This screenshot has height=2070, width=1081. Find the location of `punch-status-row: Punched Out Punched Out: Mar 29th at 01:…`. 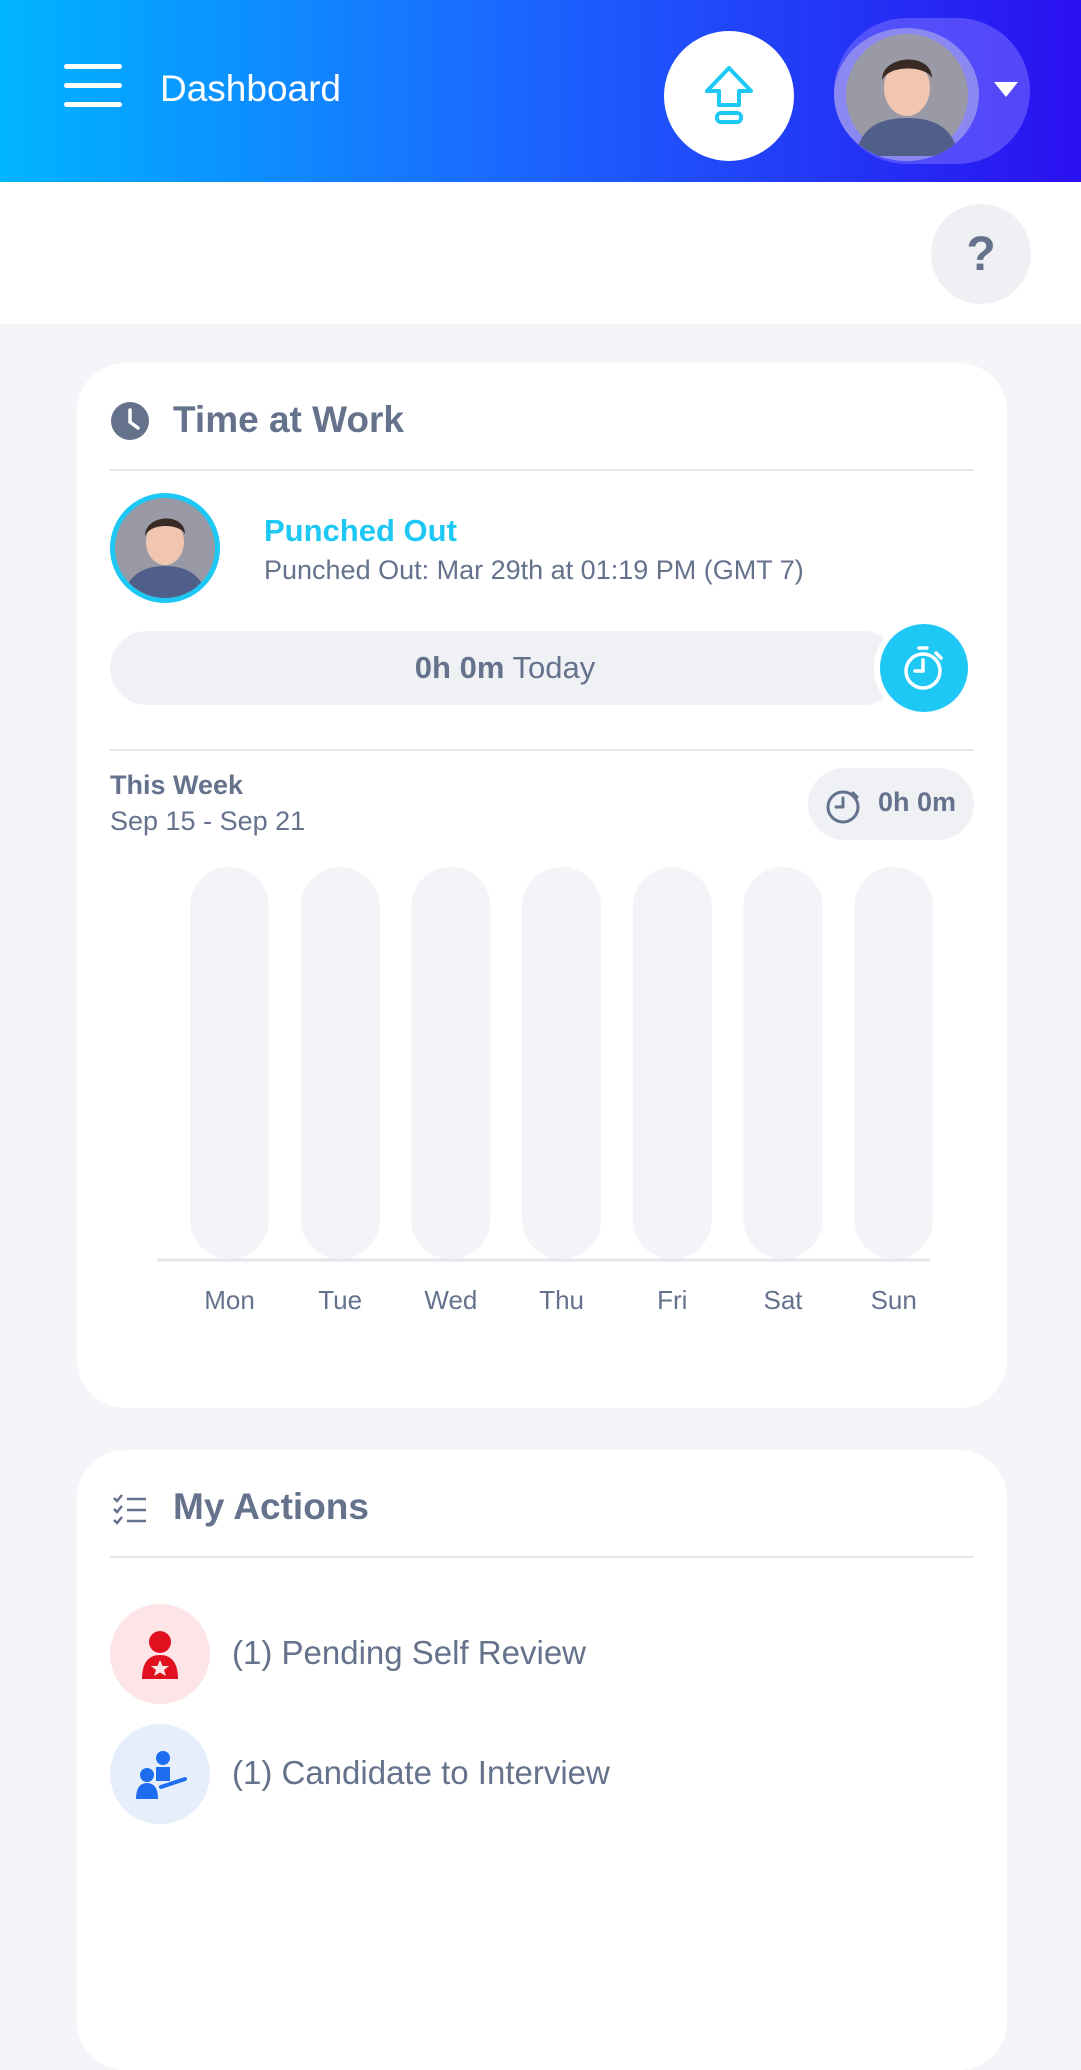

punch-status-row: Punched Out Punched Out: Mar 29th at 01:… is located at coordinates (542, 548).